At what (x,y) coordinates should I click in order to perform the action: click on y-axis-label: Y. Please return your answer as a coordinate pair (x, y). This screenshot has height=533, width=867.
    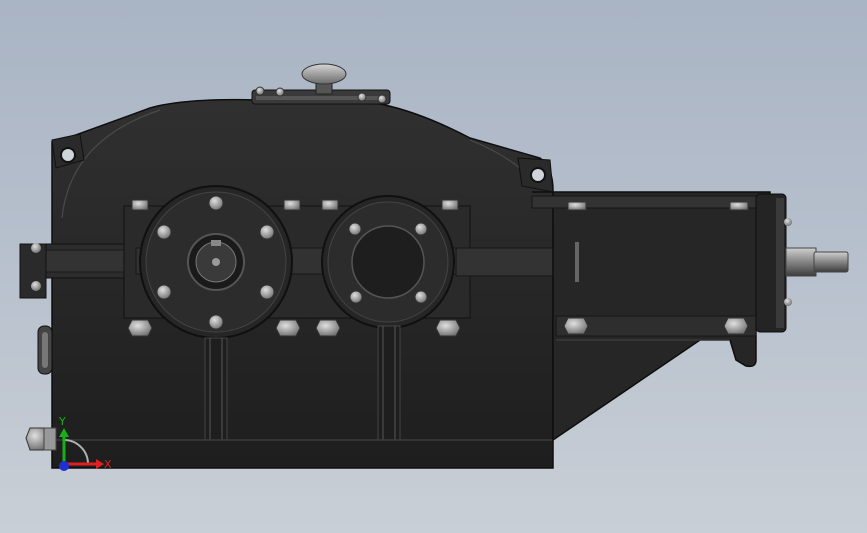
    Looking at the image, I should click on (62, 421).